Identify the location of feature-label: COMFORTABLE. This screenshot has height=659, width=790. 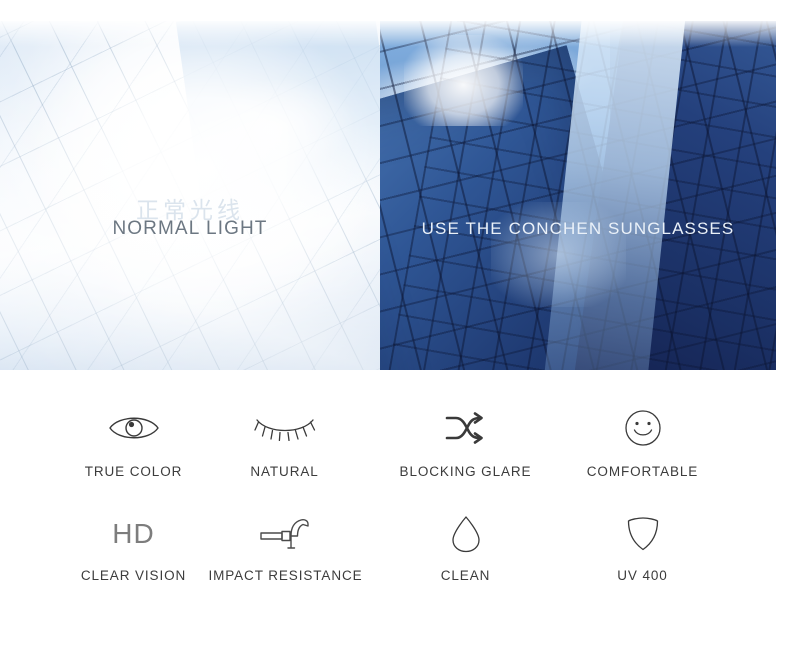
(642, 471).